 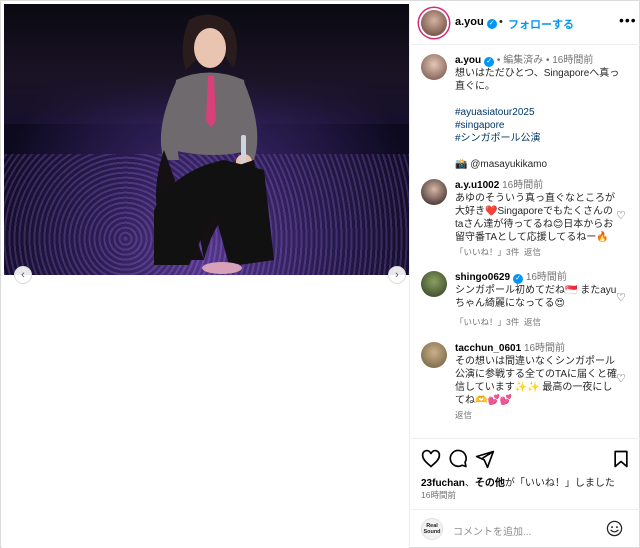 I want to click on post-header: a.you ✓ • フォローする •••, so click(x=525, y=23).